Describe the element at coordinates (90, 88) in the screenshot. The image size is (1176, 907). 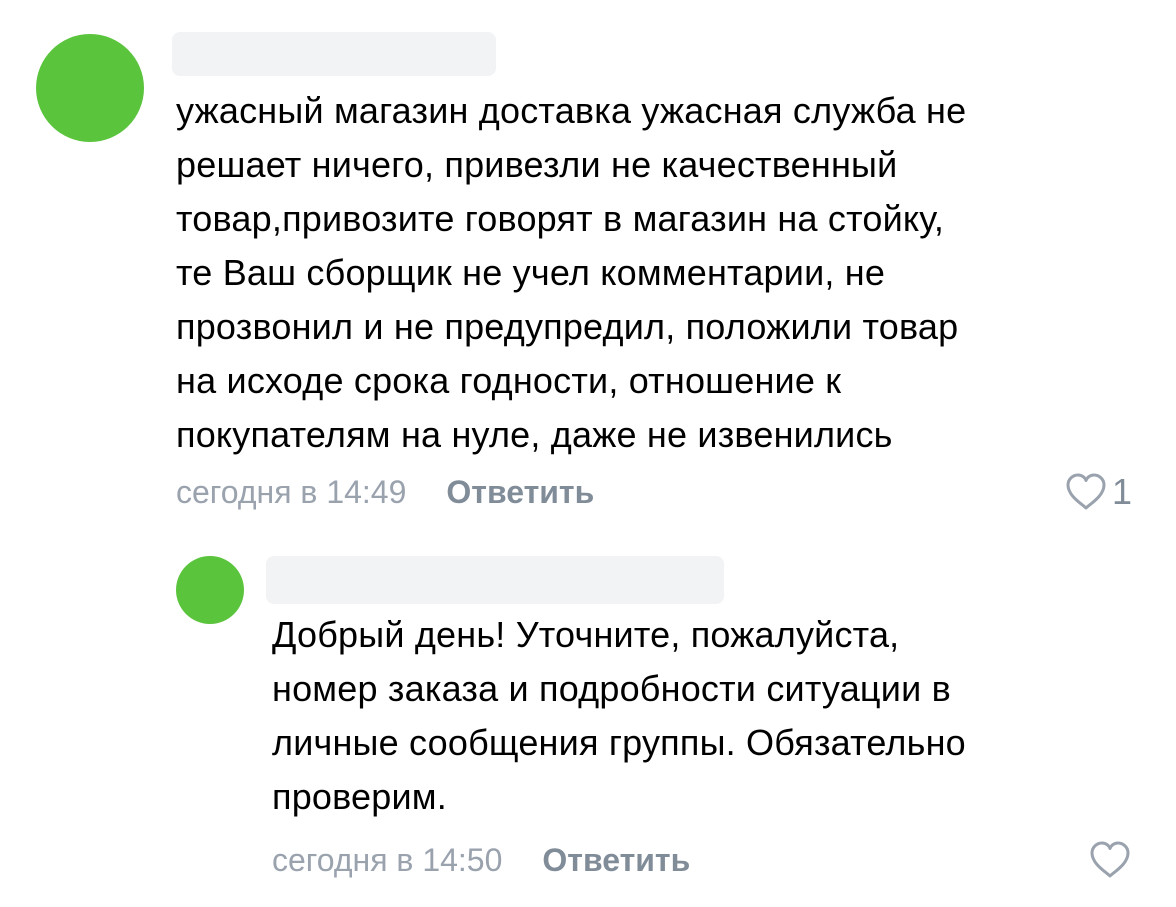
I see `comment-author-avatar` at that location.